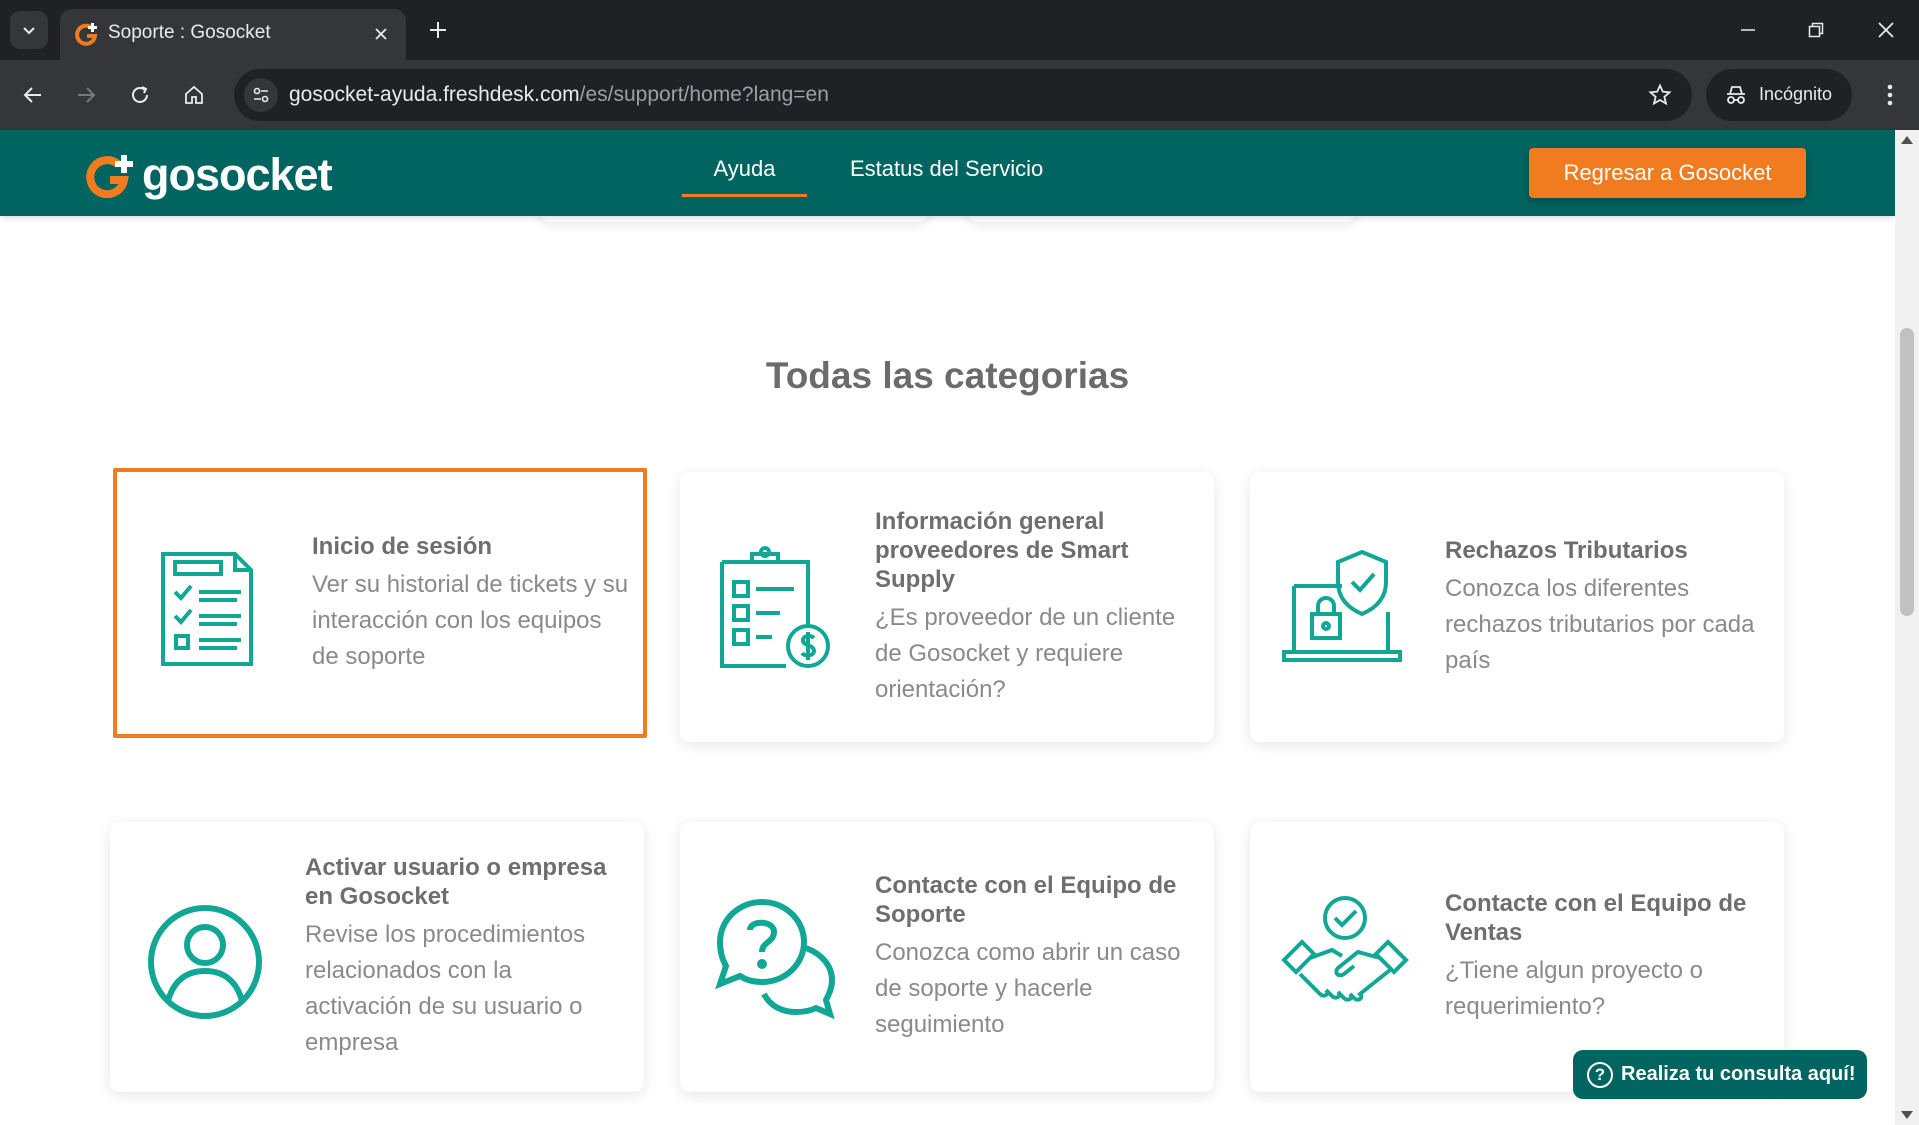  What do you see at coordinates (1907, 1115) in the screenshot?
I see `scroll-down-arrow-icon` at bounding box center [1907, 1115].